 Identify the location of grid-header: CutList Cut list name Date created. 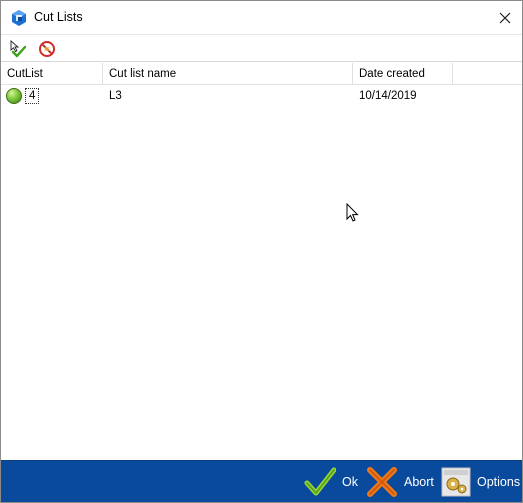
(261, 74).